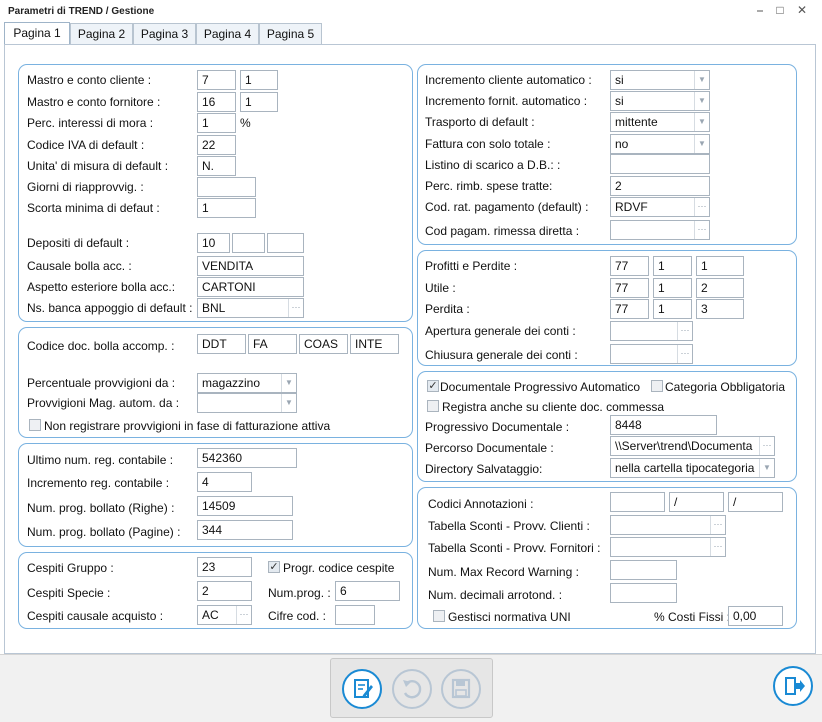 The height and width of the screenshot is (722, 822). I want to click on percorso-documentale-field: \\Server\trend\Documenta ···, so click(692, 446).